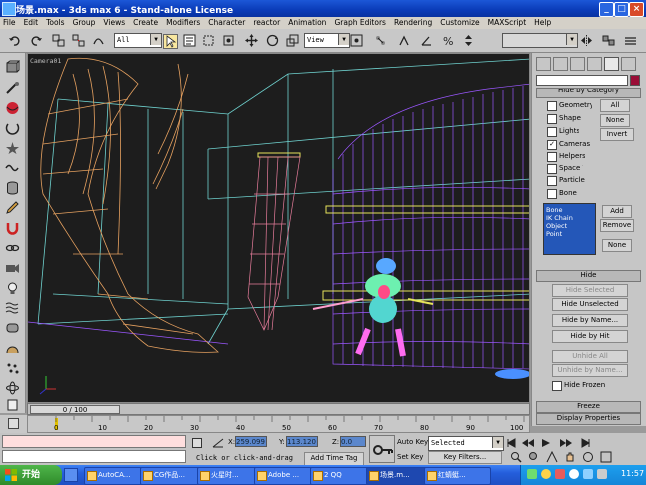 The width and height of the screenshot is (646, 485). Describe the element at coordinates (12, 228) in the screenshot. I see `magnet-icon` at that location.